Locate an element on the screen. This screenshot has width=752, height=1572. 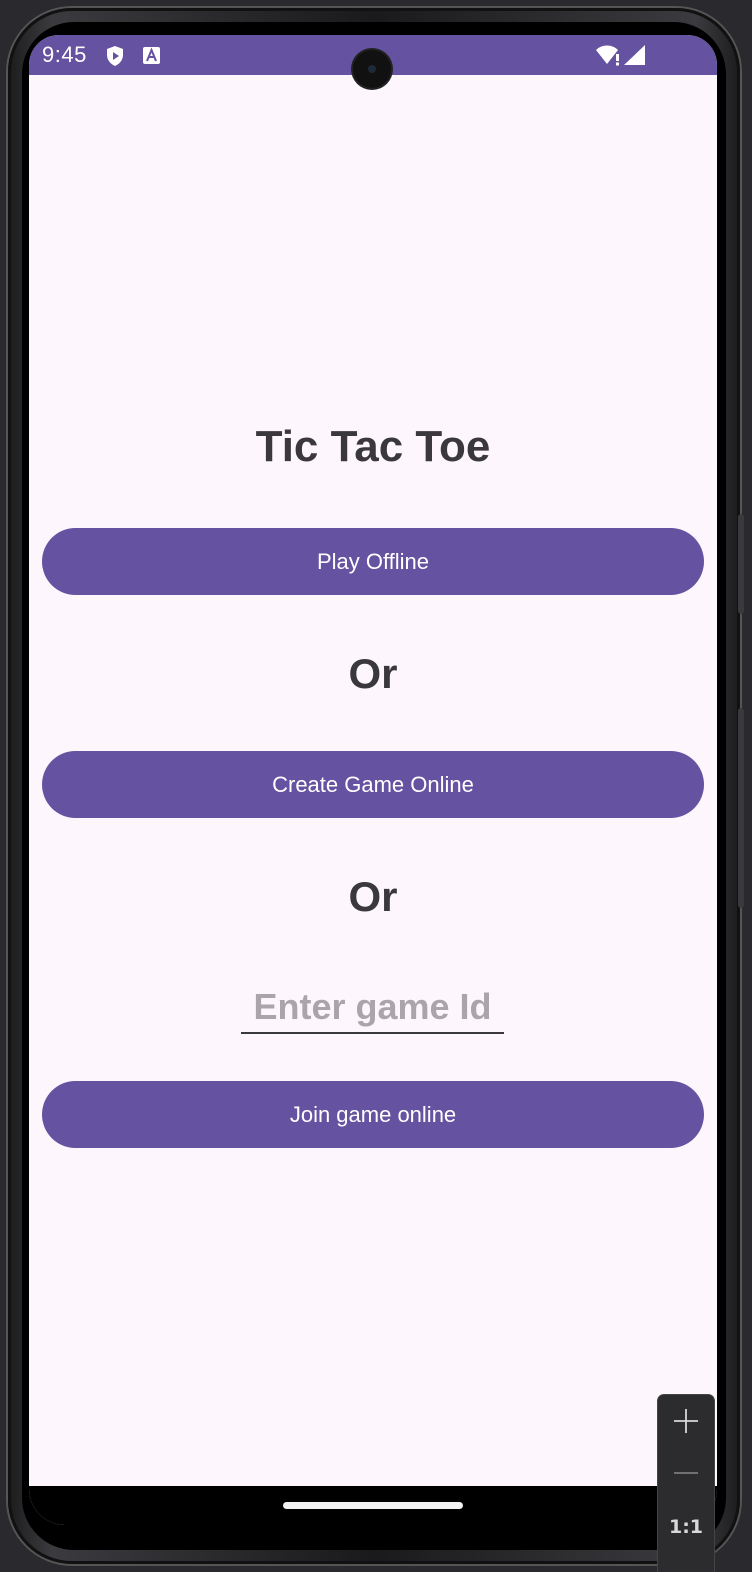
zoom-out-button is located at coordinates (686, 1475).